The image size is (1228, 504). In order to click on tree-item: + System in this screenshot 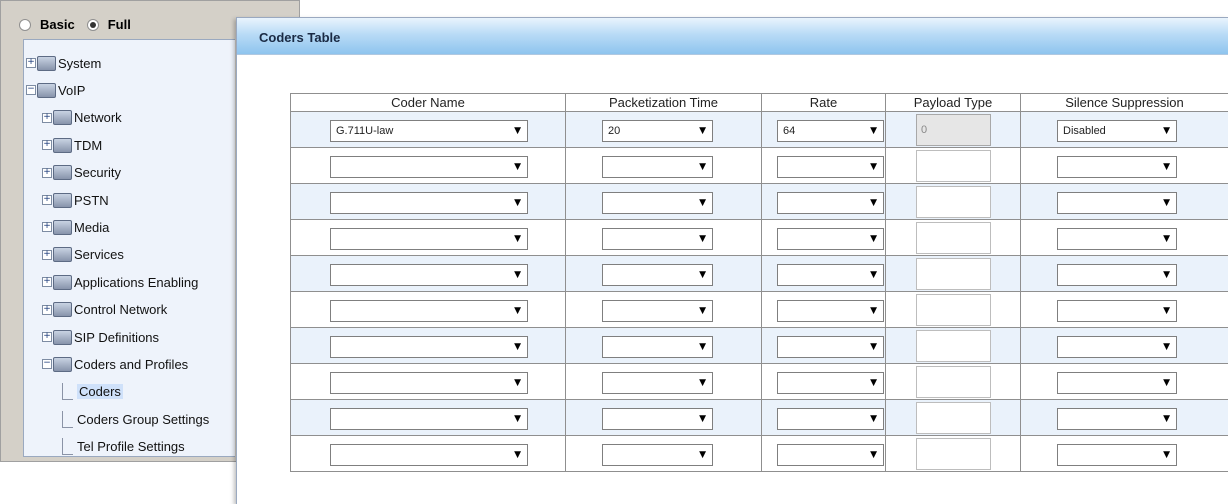, I will do `click(63, 63)`.